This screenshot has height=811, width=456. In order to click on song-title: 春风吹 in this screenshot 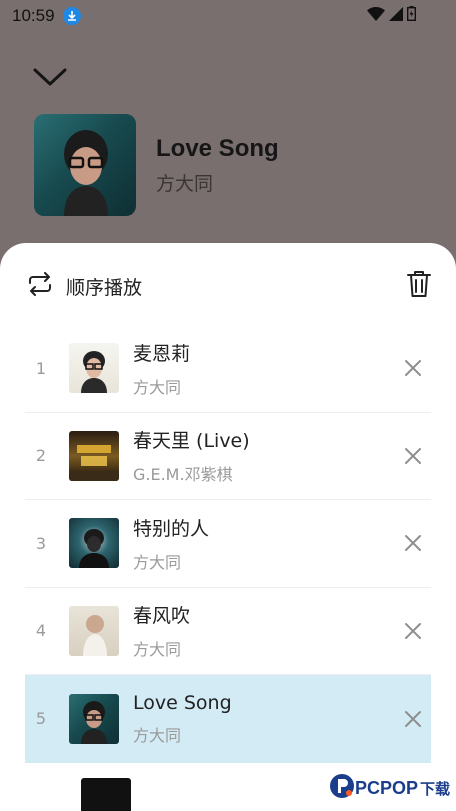, I will do `click(162, 616)`.